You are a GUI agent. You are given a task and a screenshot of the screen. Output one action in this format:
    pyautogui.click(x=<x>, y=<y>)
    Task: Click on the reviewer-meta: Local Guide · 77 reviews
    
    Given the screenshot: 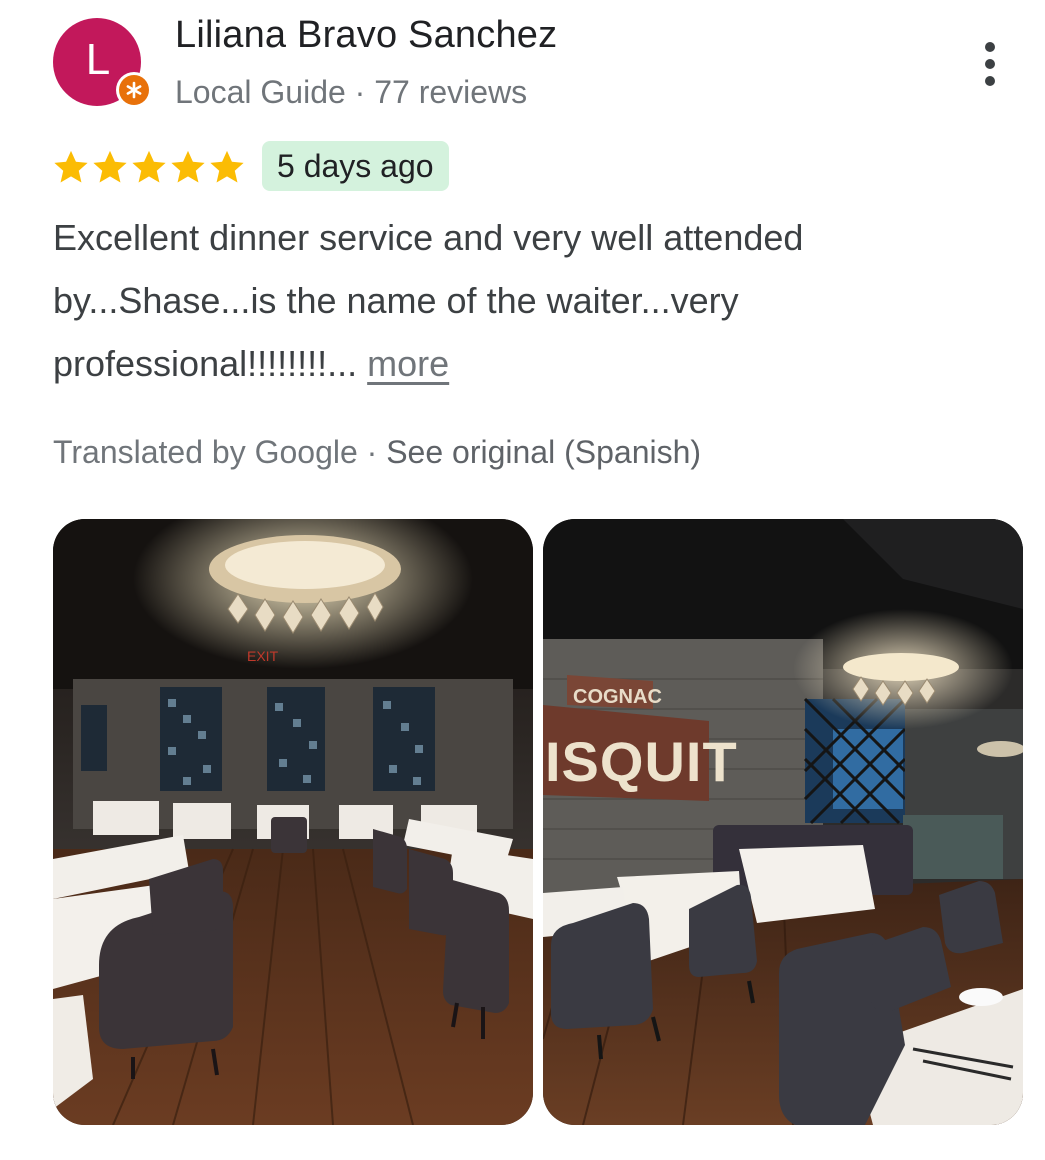 What is the action you would take?
    pyautogui.click(x=351, y=92)
    